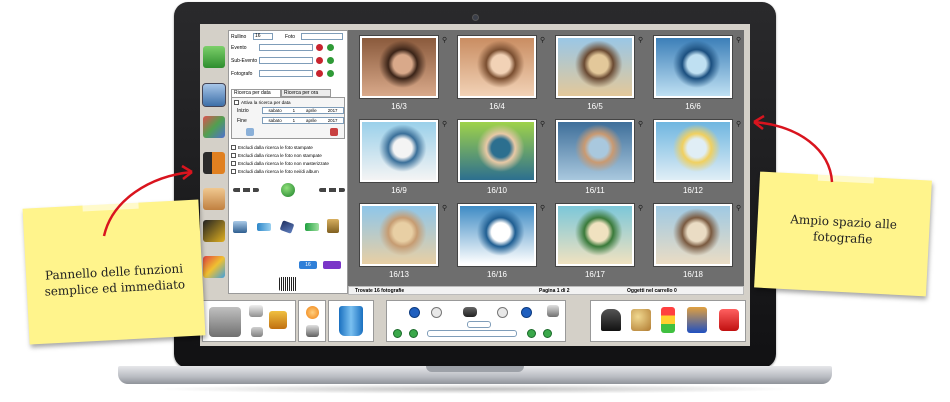  Describe the element at coordinates (793, 151) in the screenshot. I see `arrow-right-line` at that location.